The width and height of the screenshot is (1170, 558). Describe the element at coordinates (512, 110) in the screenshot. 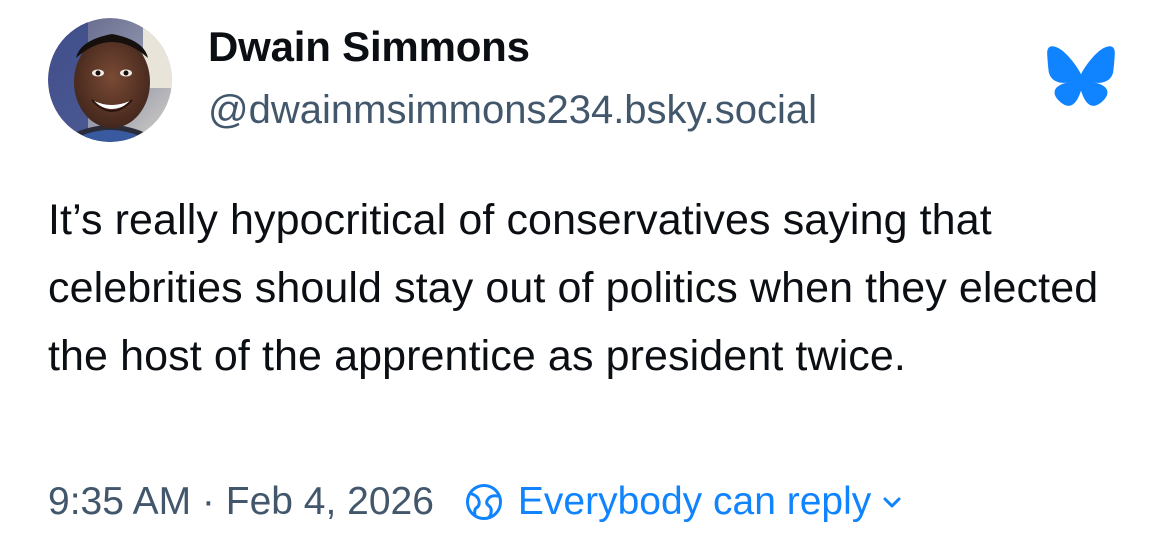

I see `author-handle: @dwainmsimmons234.bsky.social` at that location.